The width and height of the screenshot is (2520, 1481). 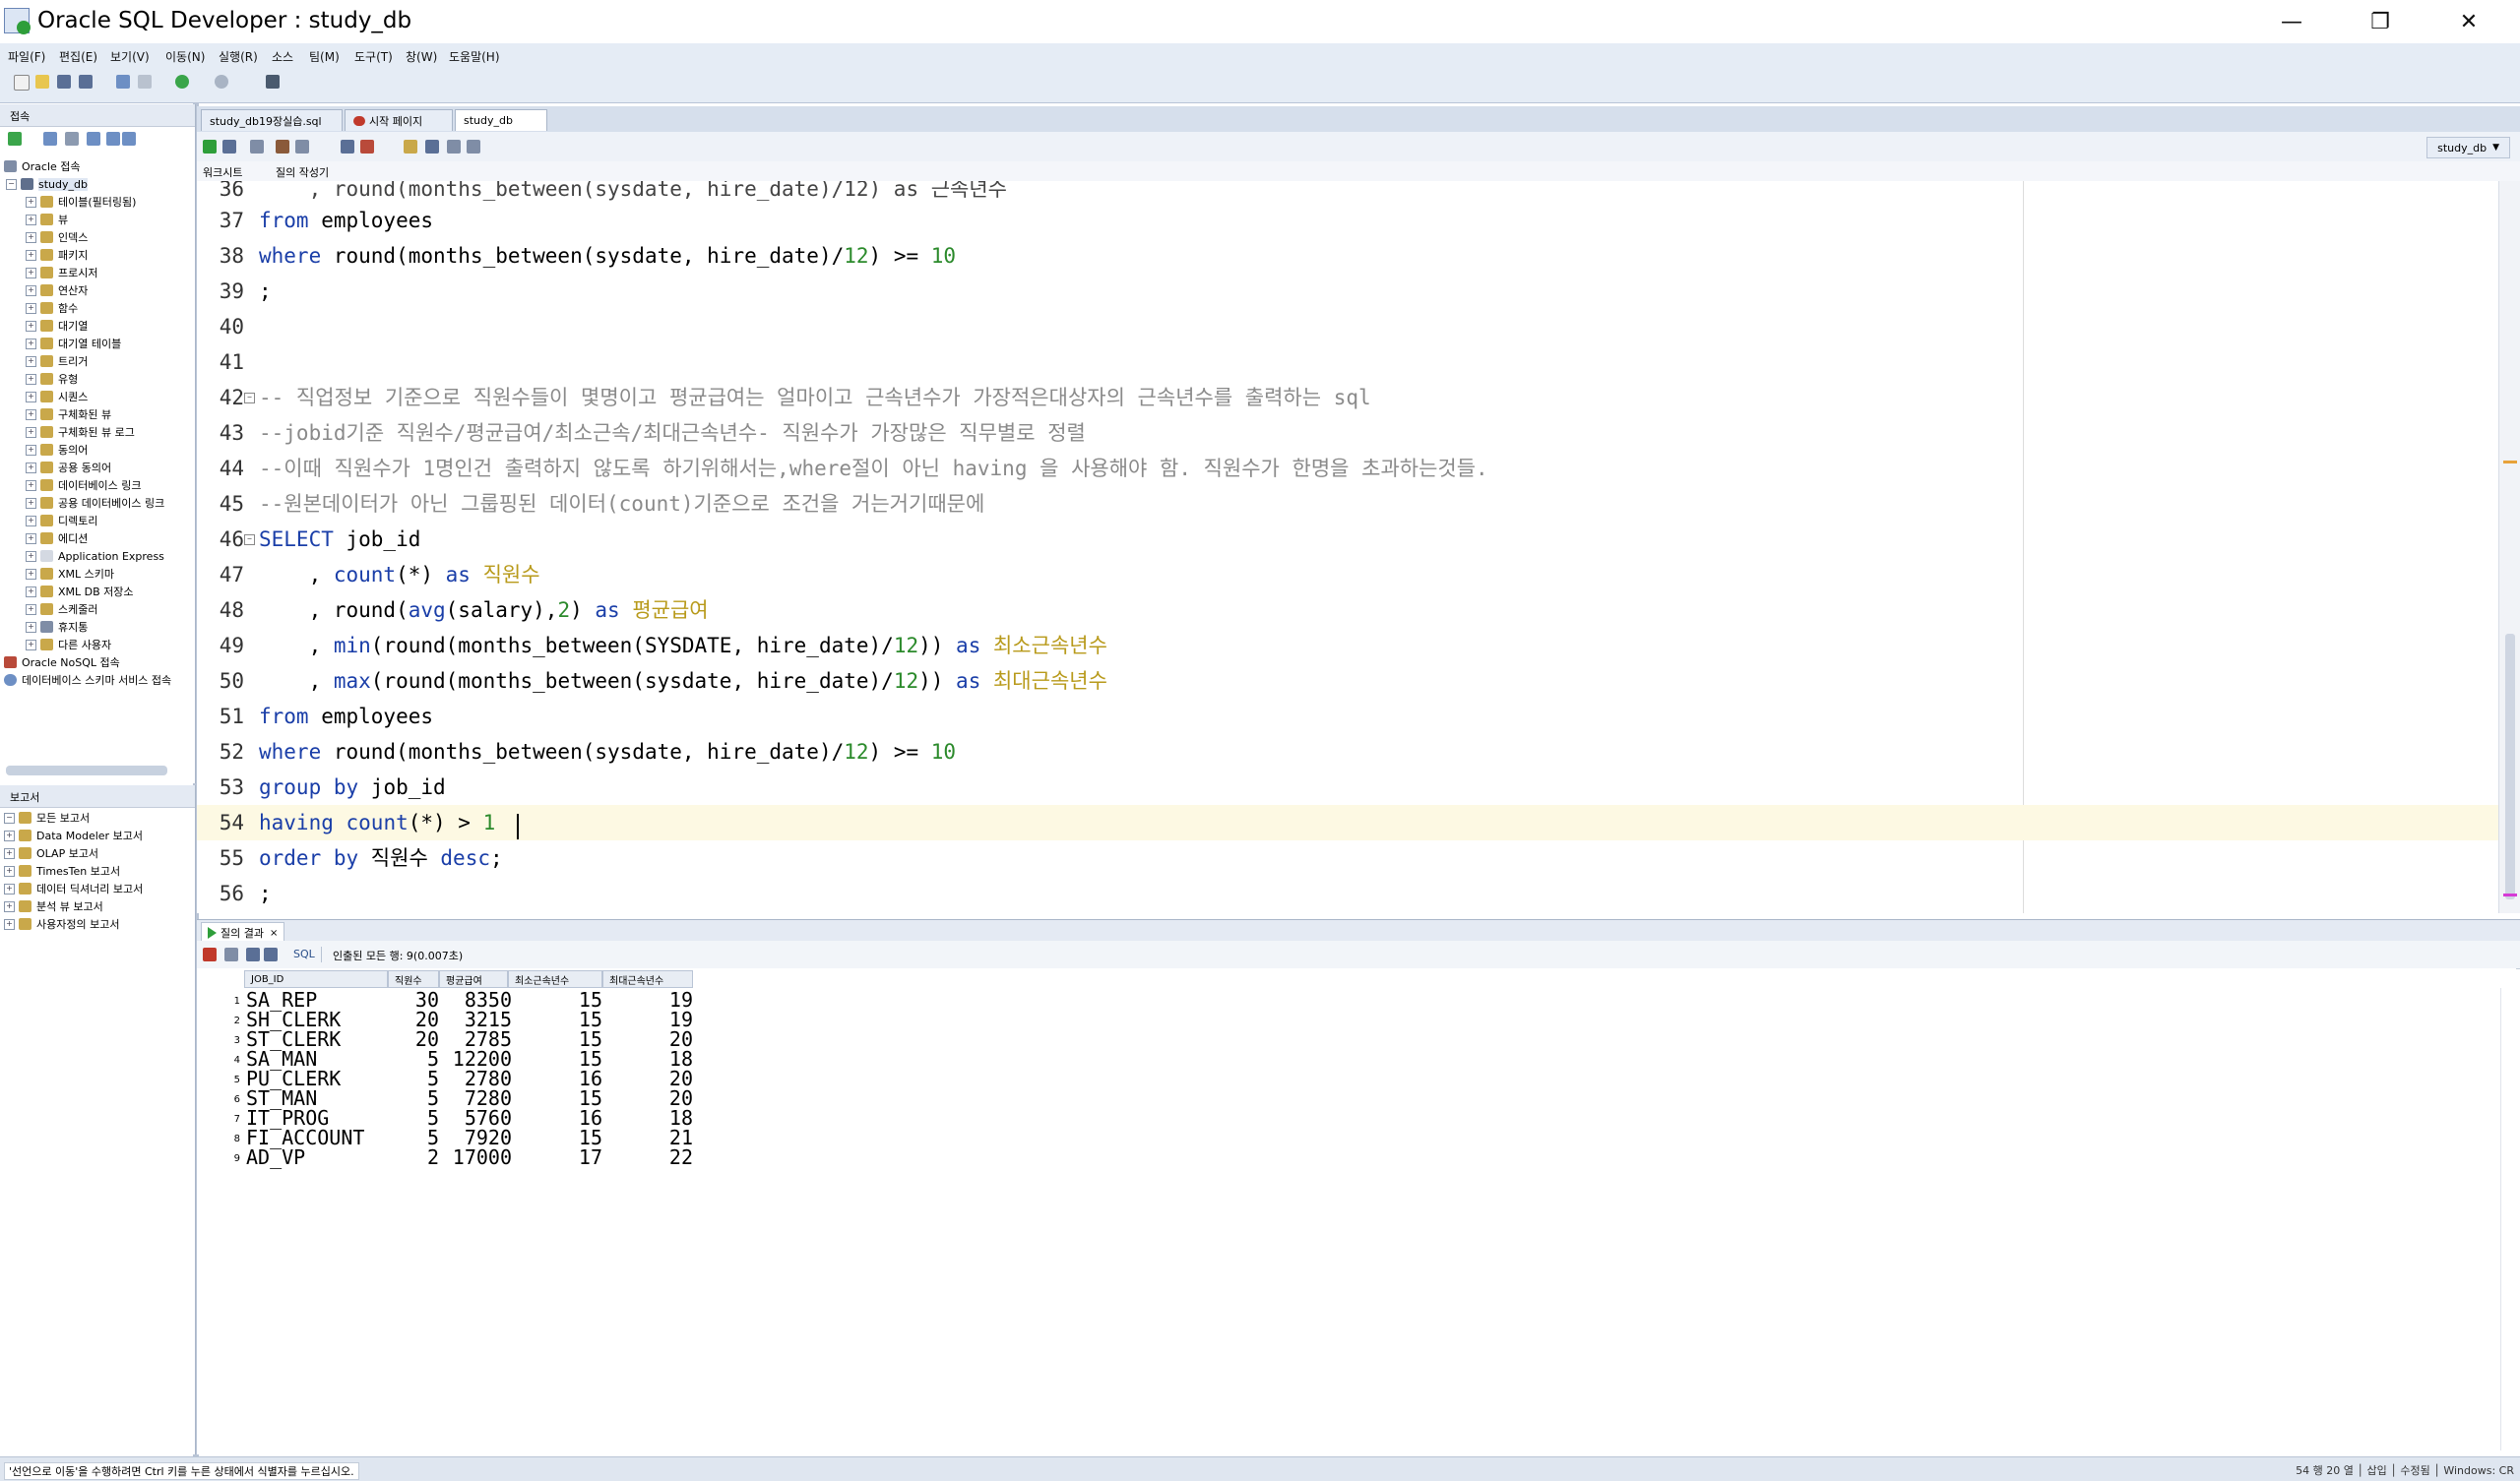 I want to click on format-icon, so click(x=454, y=147).